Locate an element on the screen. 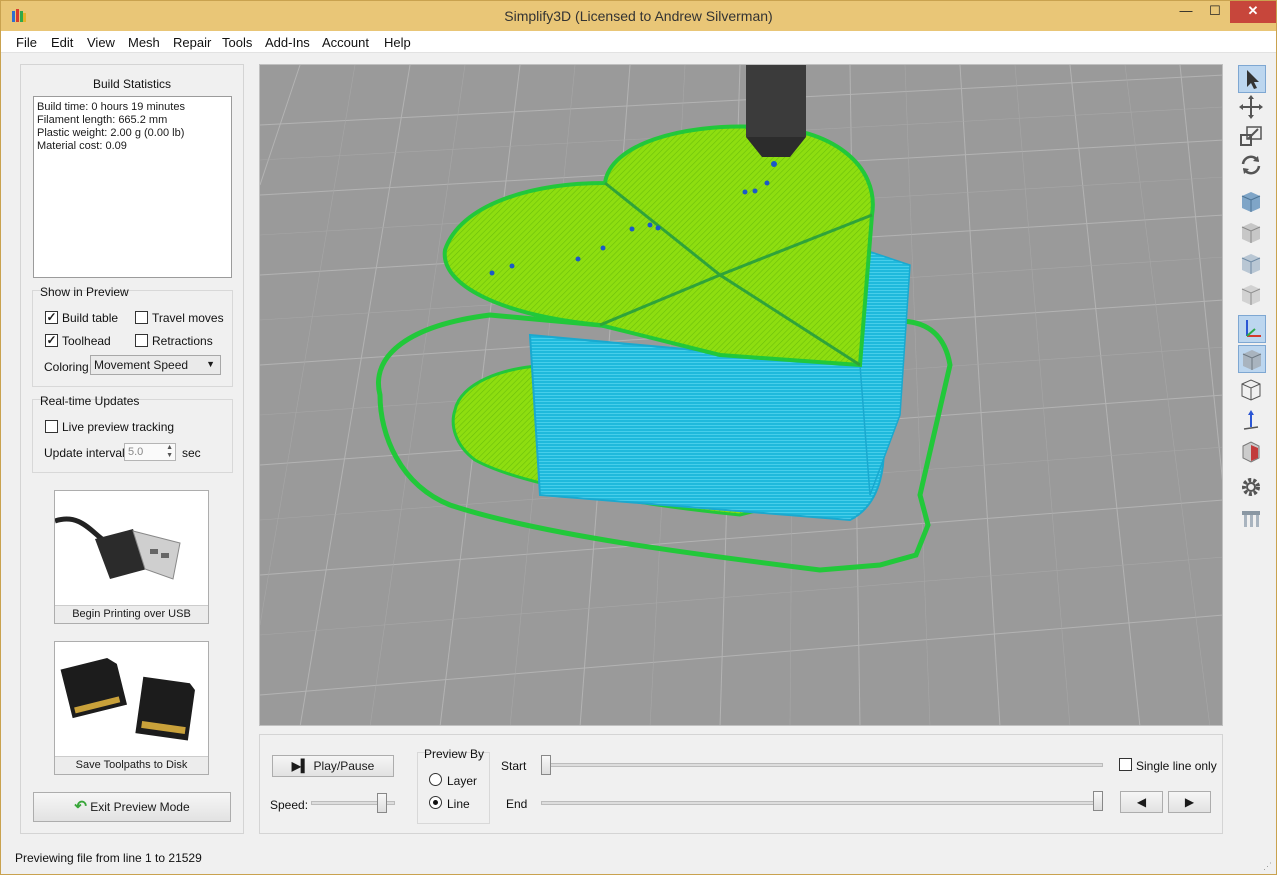 The width and height of the screenshot is (1277, 875). build-table-checkbox: ✓ is located at coordinates (51, 317).